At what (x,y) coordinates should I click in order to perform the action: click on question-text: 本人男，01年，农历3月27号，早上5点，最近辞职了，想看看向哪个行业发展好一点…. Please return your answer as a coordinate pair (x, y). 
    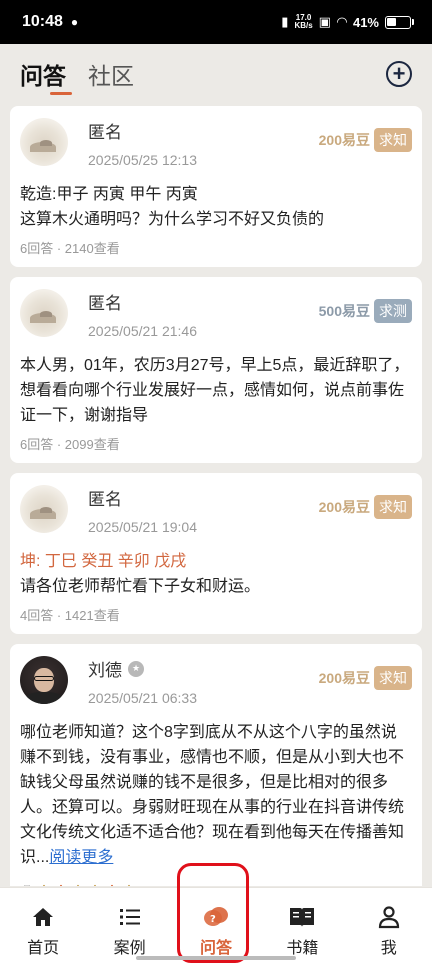
    Looking at the image, I should click on (215, 390).